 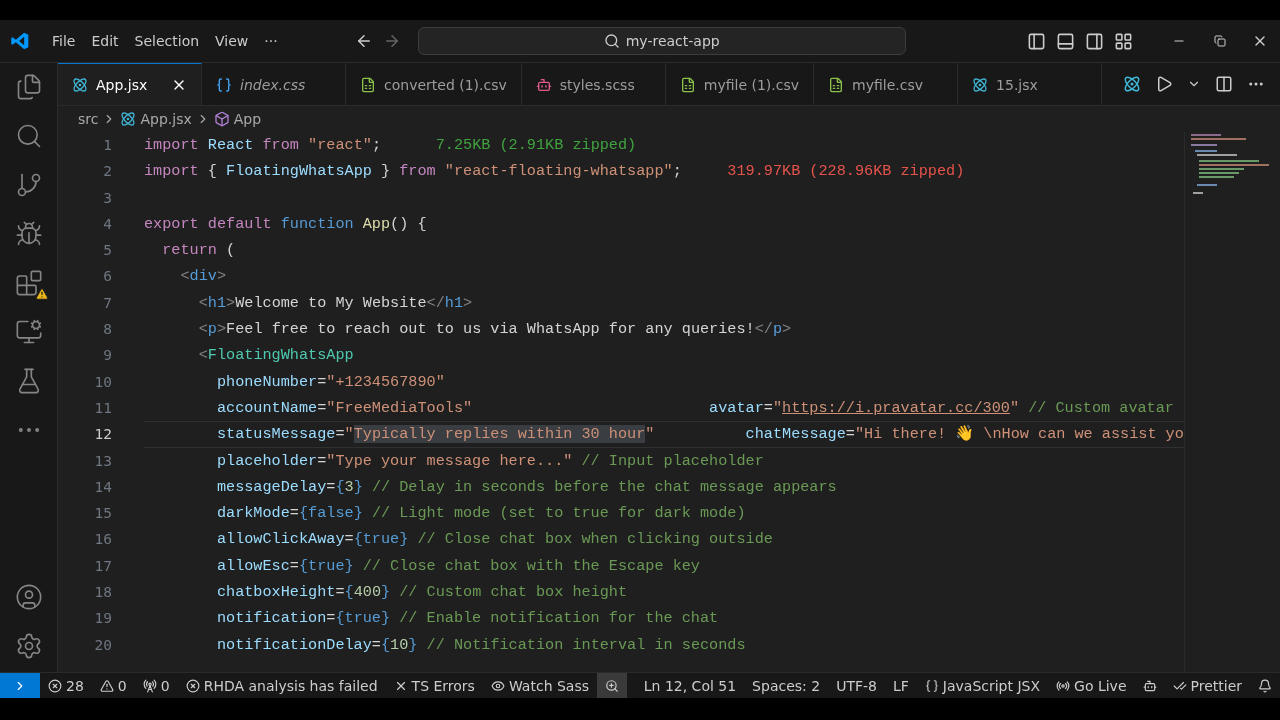 I want to click on line-number: 11, so click(x=102, y=408).